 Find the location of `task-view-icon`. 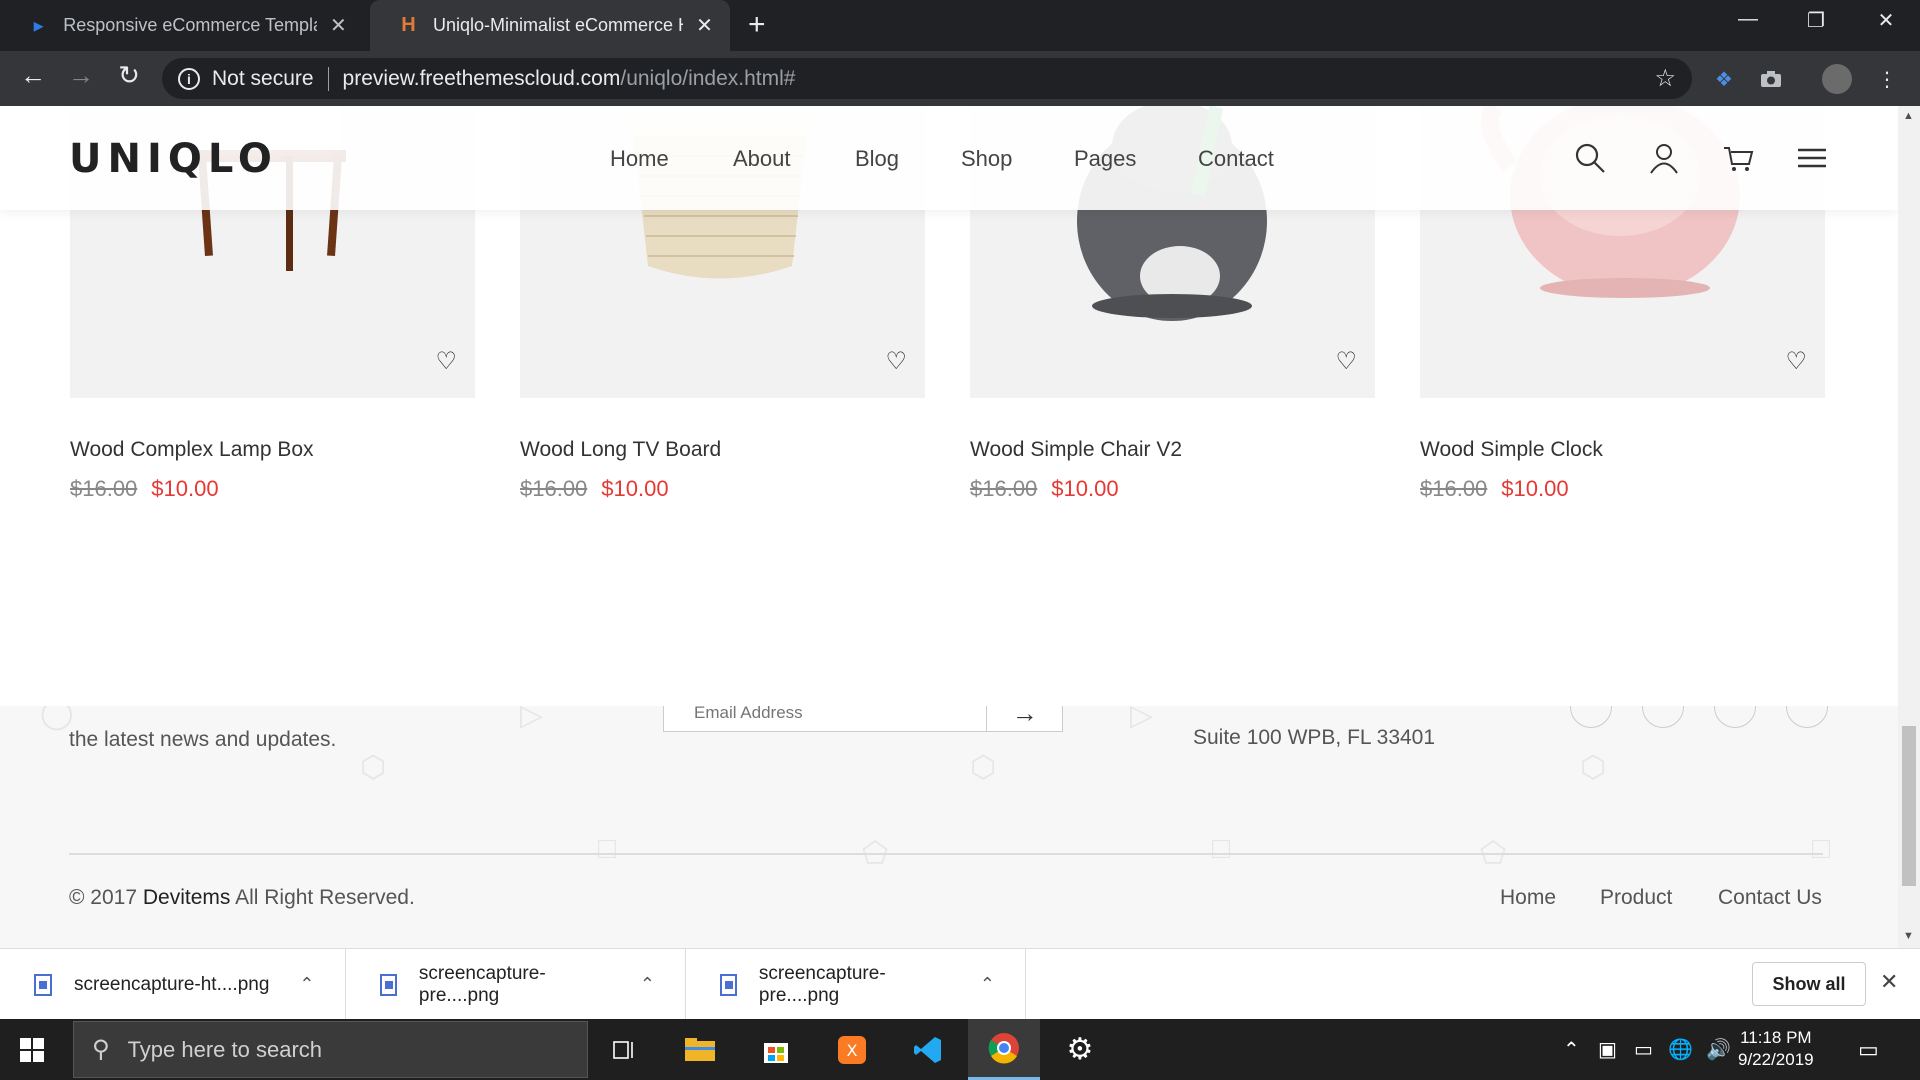

task-view-icon is located at coordinates (624, 1049).